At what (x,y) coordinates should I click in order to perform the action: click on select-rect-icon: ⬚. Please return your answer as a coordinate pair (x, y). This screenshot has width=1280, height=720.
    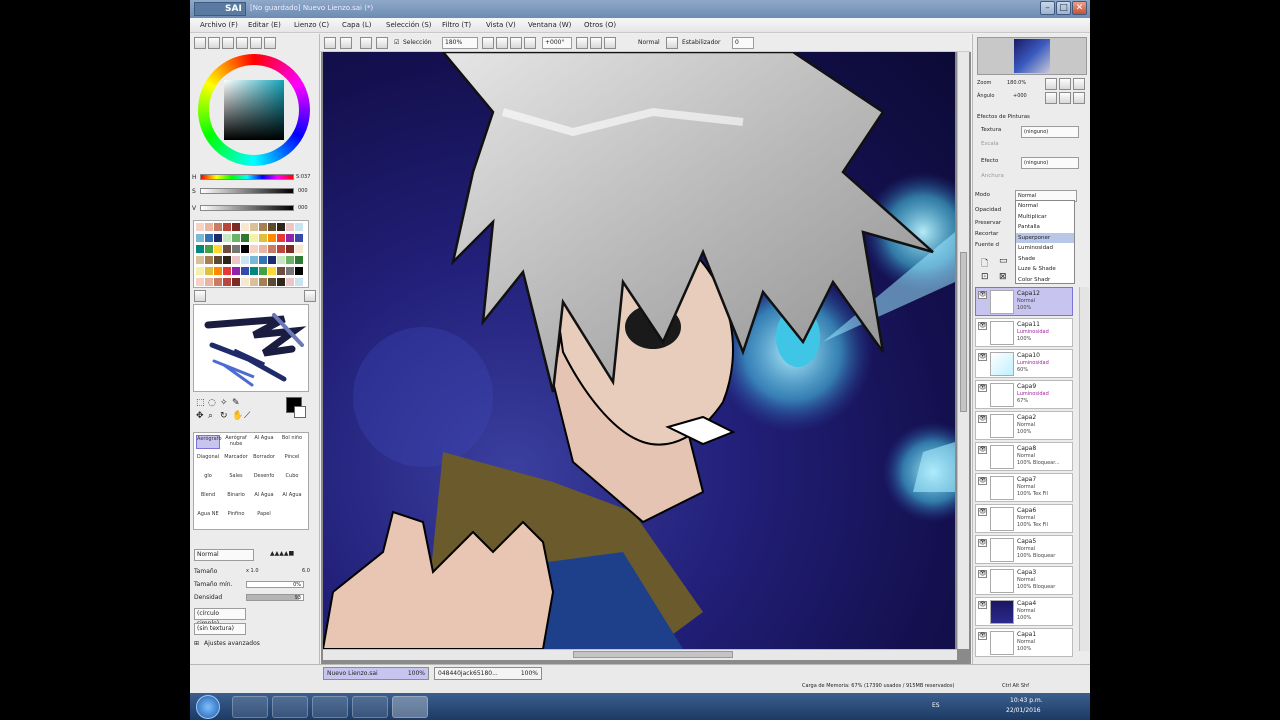
    Looking at the image, I should click on (200, 403).